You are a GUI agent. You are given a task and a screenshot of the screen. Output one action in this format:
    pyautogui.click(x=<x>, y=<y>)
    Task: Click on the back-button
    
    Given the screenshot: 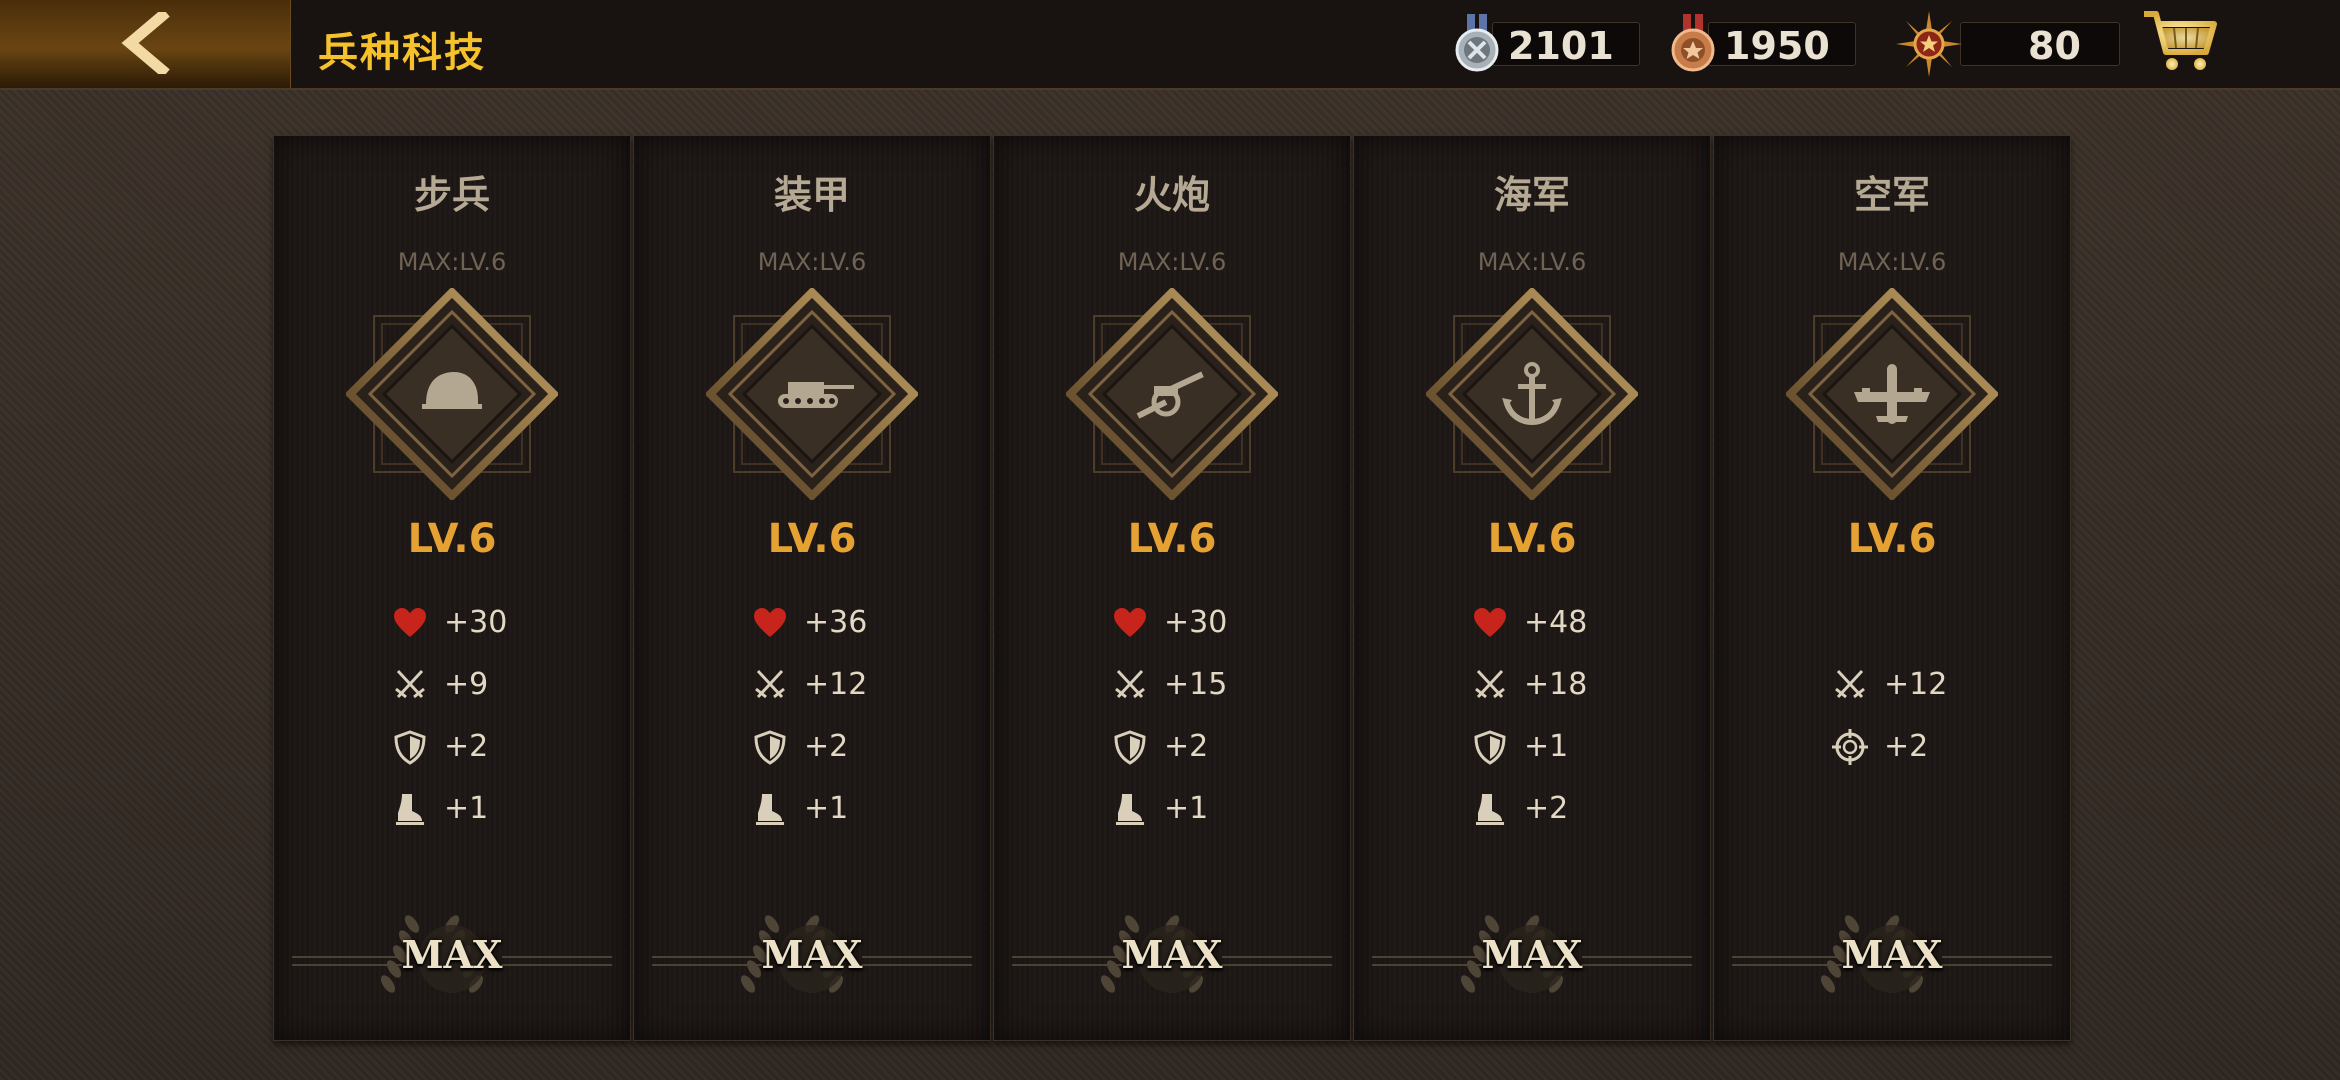 What is the action you would take?
    pyautogui.click(x=145, y=44)
    